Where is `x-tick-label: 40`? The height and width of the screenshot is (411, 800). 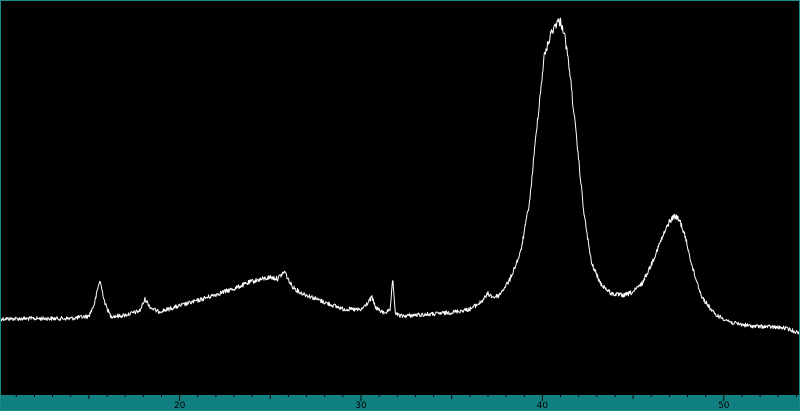 x-tick-label: 40 is located at coordinates (543, 406).